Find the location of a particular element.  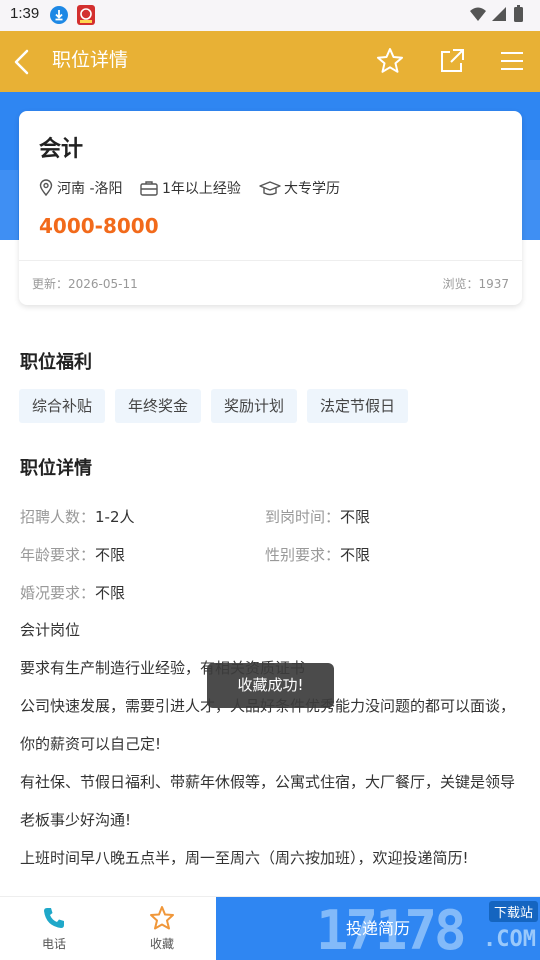

download-notification-icon is located at coordinates (59, 15).